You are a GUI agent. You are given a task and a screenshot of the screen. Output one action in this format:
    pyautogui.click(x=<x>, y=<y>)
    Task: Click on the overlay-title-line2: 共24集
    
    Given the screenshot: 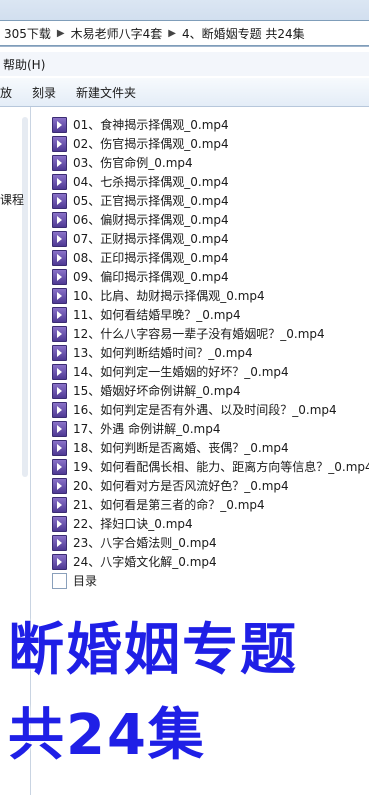 What is the action you would take?
    pyautogui.click(x=107, y=735)
    